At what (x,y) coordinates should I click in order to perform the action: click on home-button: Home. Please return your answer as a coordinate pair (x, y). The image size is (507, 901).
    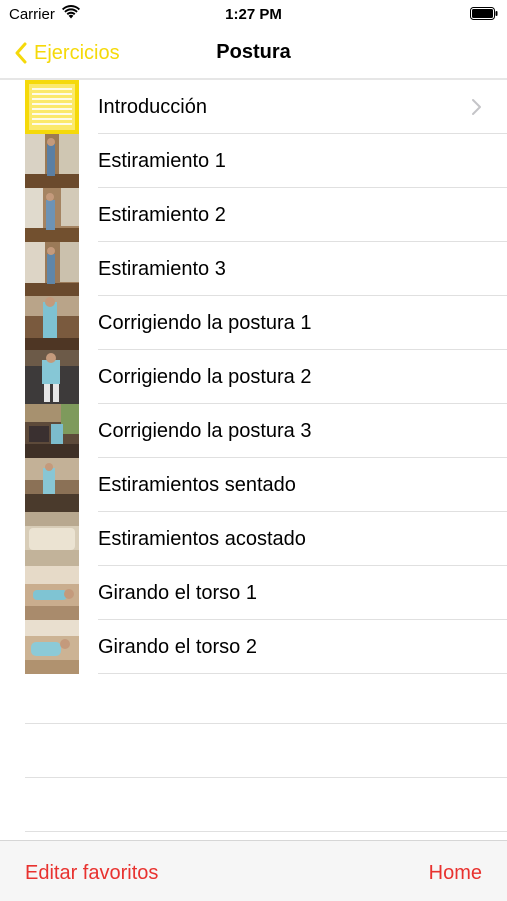
    Looking at the image, I should click on (455, 873).